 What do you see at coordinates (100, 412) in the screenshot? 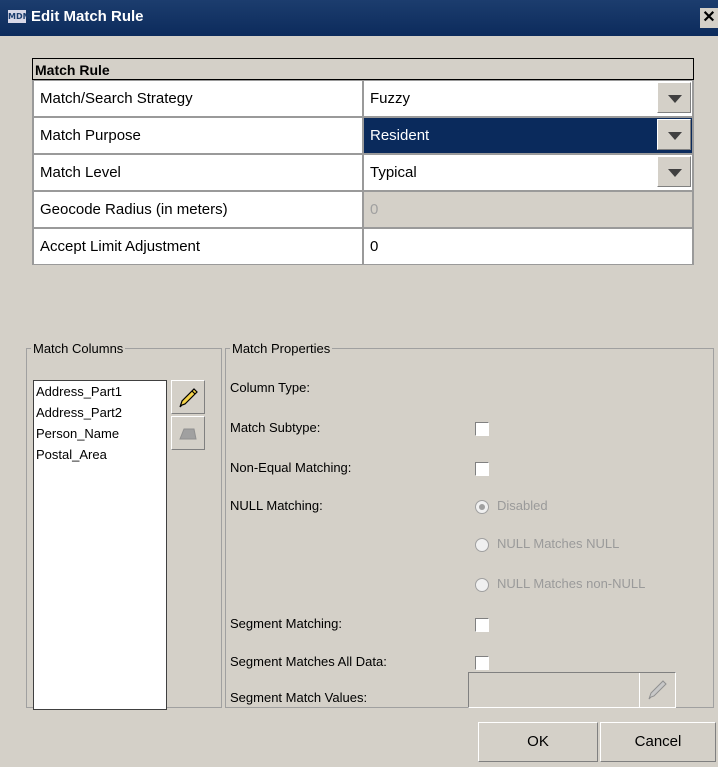
I see `list-item: Address_Part2` at bounding box center [100, 412].